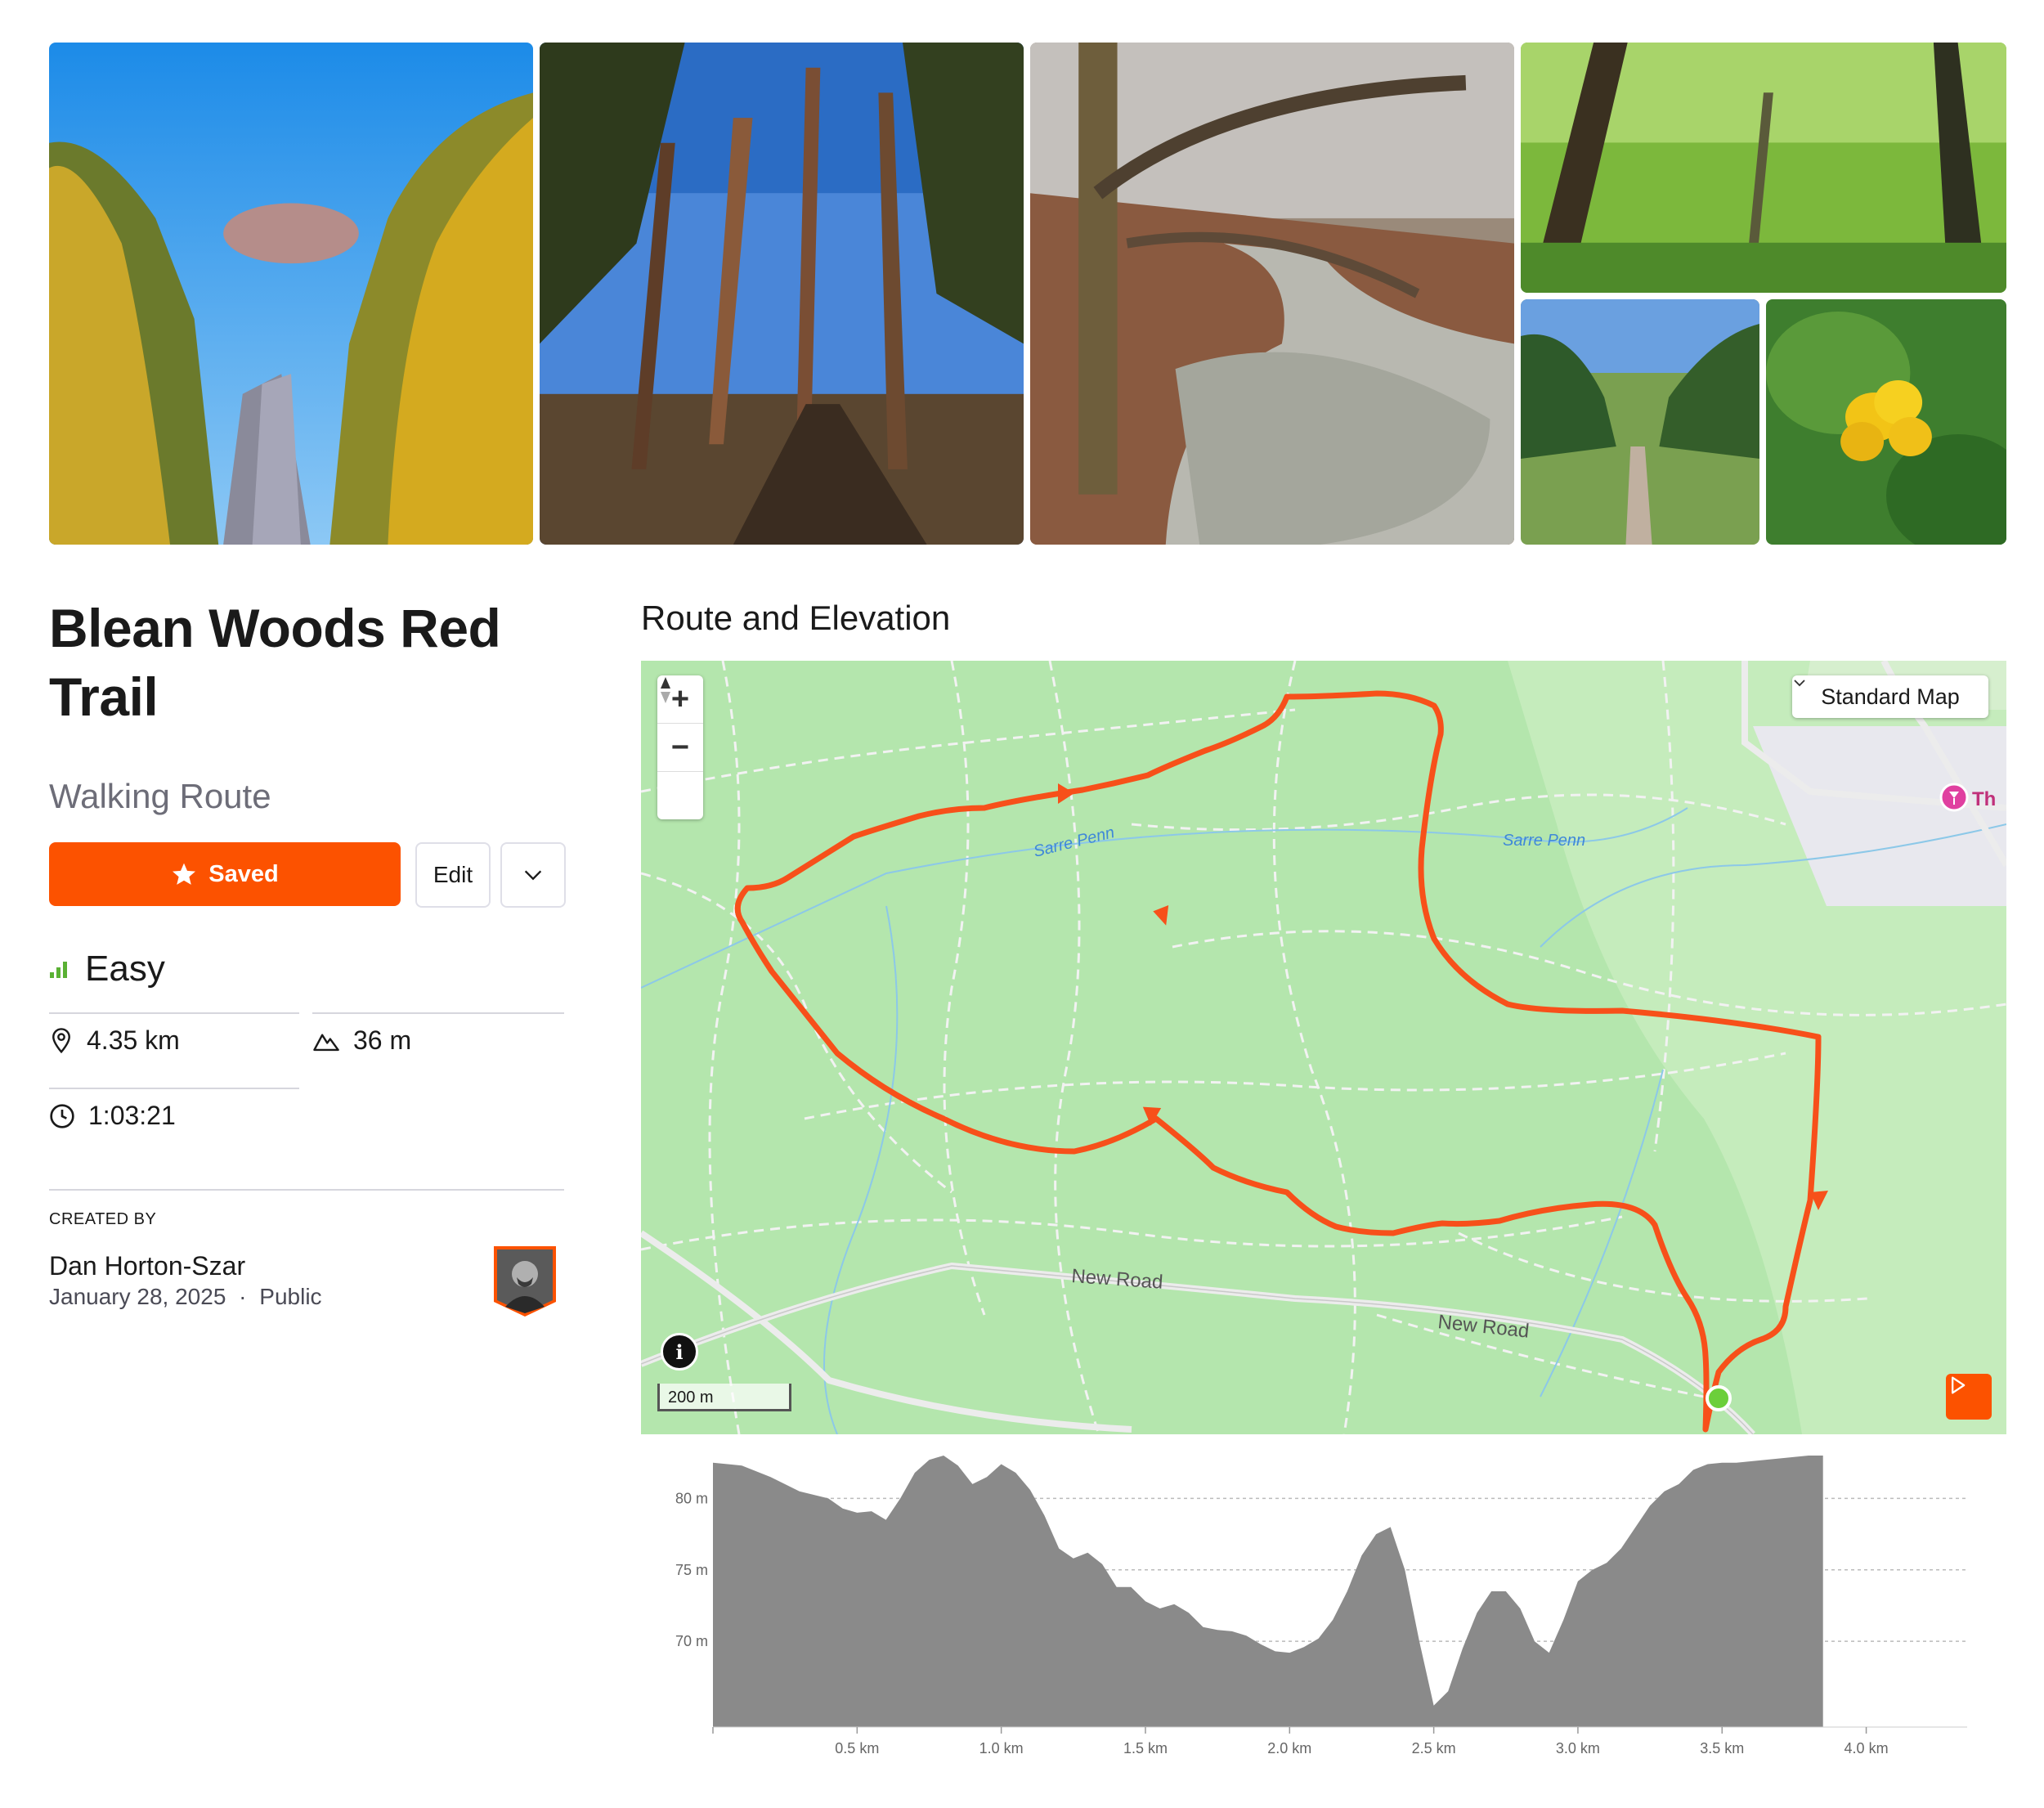 This screenshot has width=2044, height=1808. I want to click on map-info-button: i, so click(679, 1352).